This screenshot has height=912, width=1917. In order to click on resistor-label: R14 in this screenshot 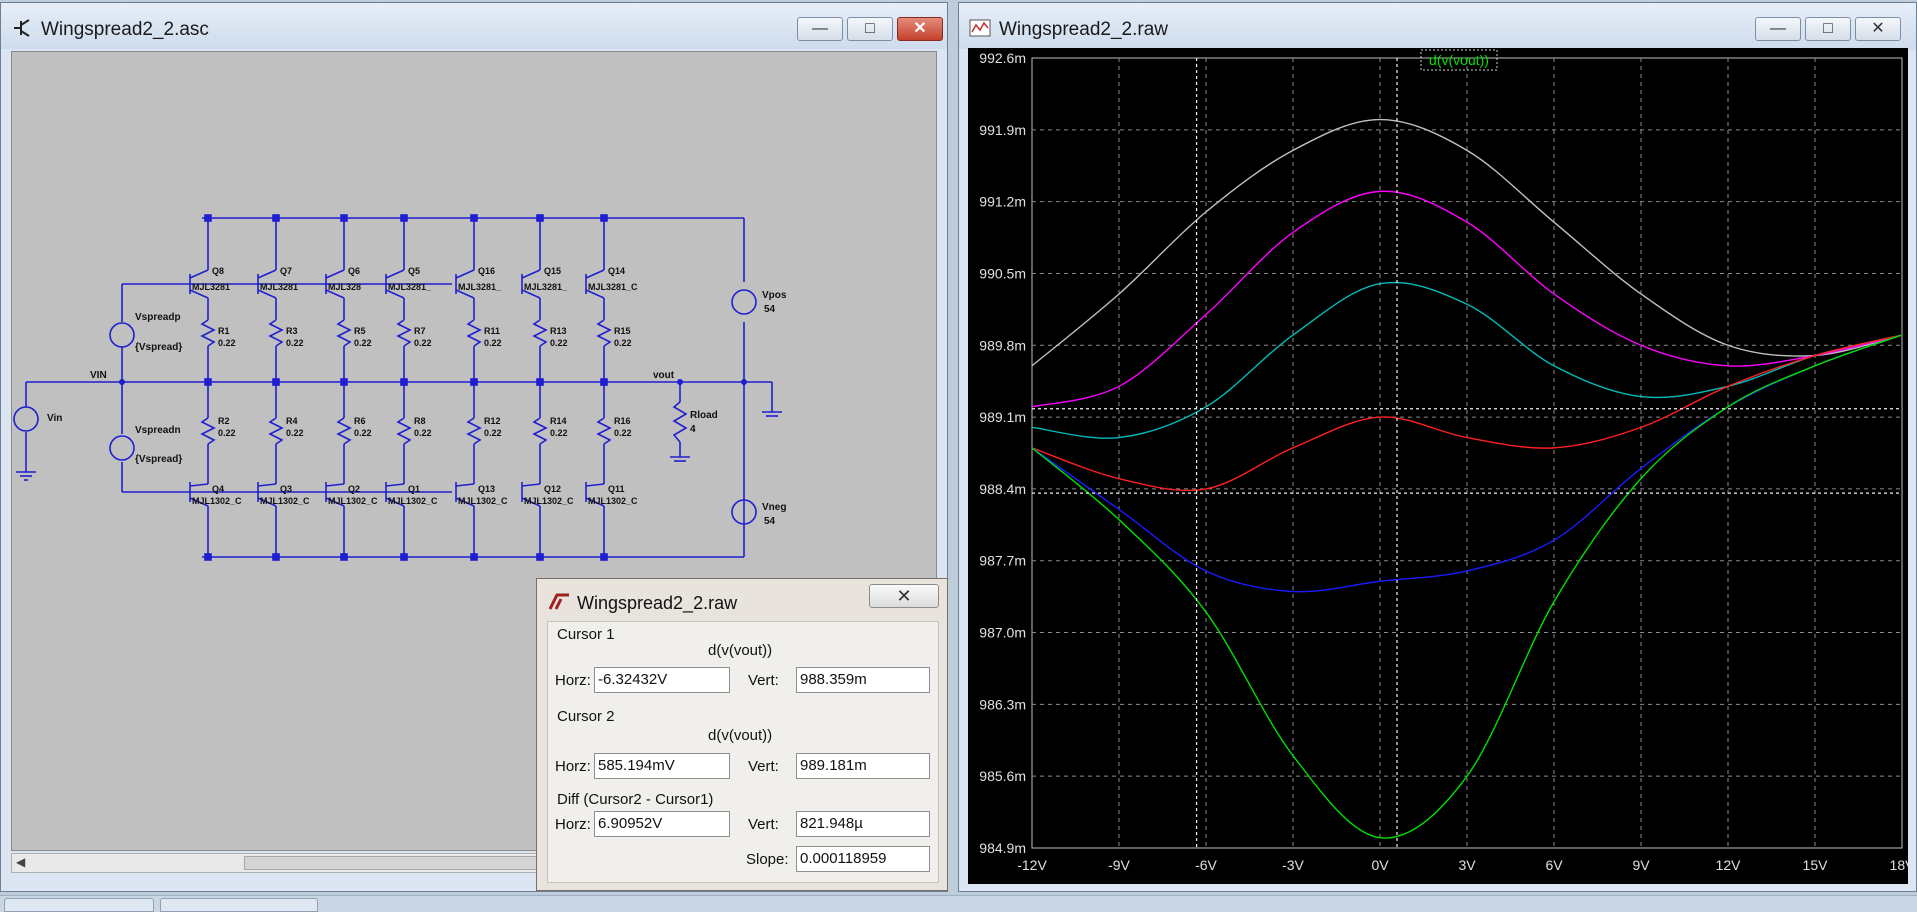, I will do `click(558, 421)`.